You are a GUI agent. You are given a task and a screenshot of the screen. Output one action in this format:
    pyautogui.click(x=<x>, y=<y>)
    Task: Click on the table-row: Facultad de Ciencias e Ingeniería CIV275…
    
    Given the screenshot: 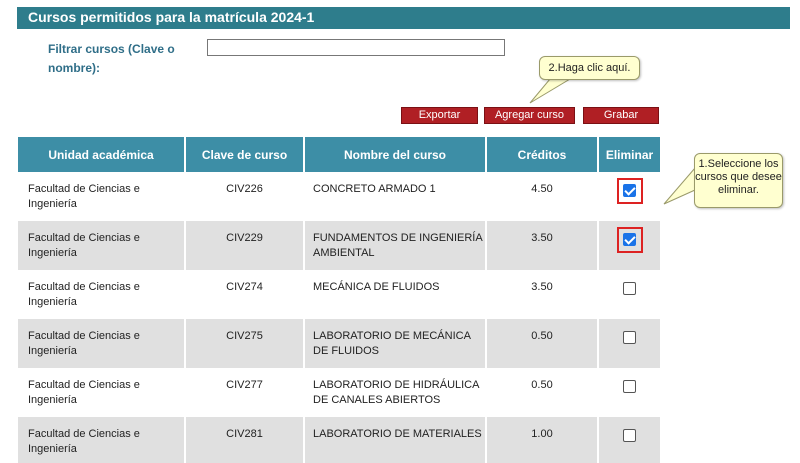 What is the action you would take?
    pyautogui.click(x=339, y=343)
    